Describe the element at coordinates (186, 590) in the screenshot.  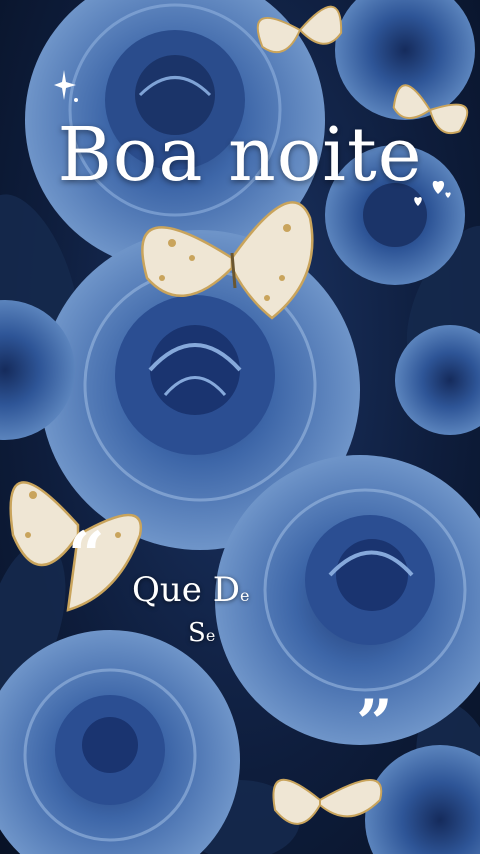
I see `quote-line-1-main: Que D` at that location.